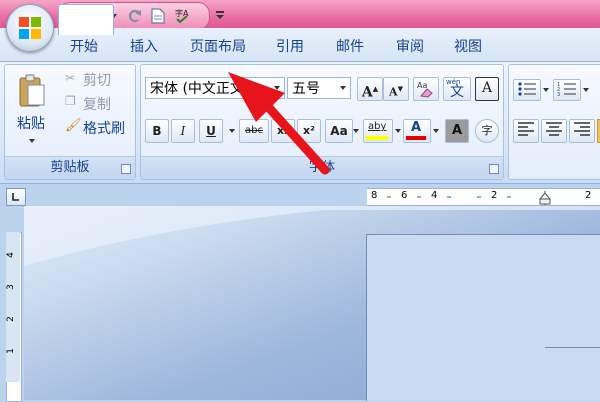 The image size is (600, 402). I want to click on char-border-label: A, so click(487, 88).